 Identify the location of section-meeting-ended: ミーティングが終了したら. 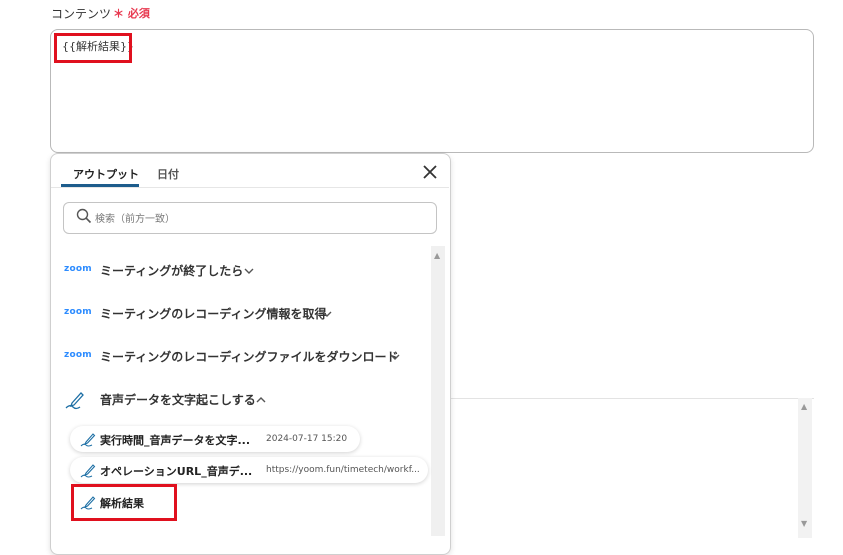
(171, 270).